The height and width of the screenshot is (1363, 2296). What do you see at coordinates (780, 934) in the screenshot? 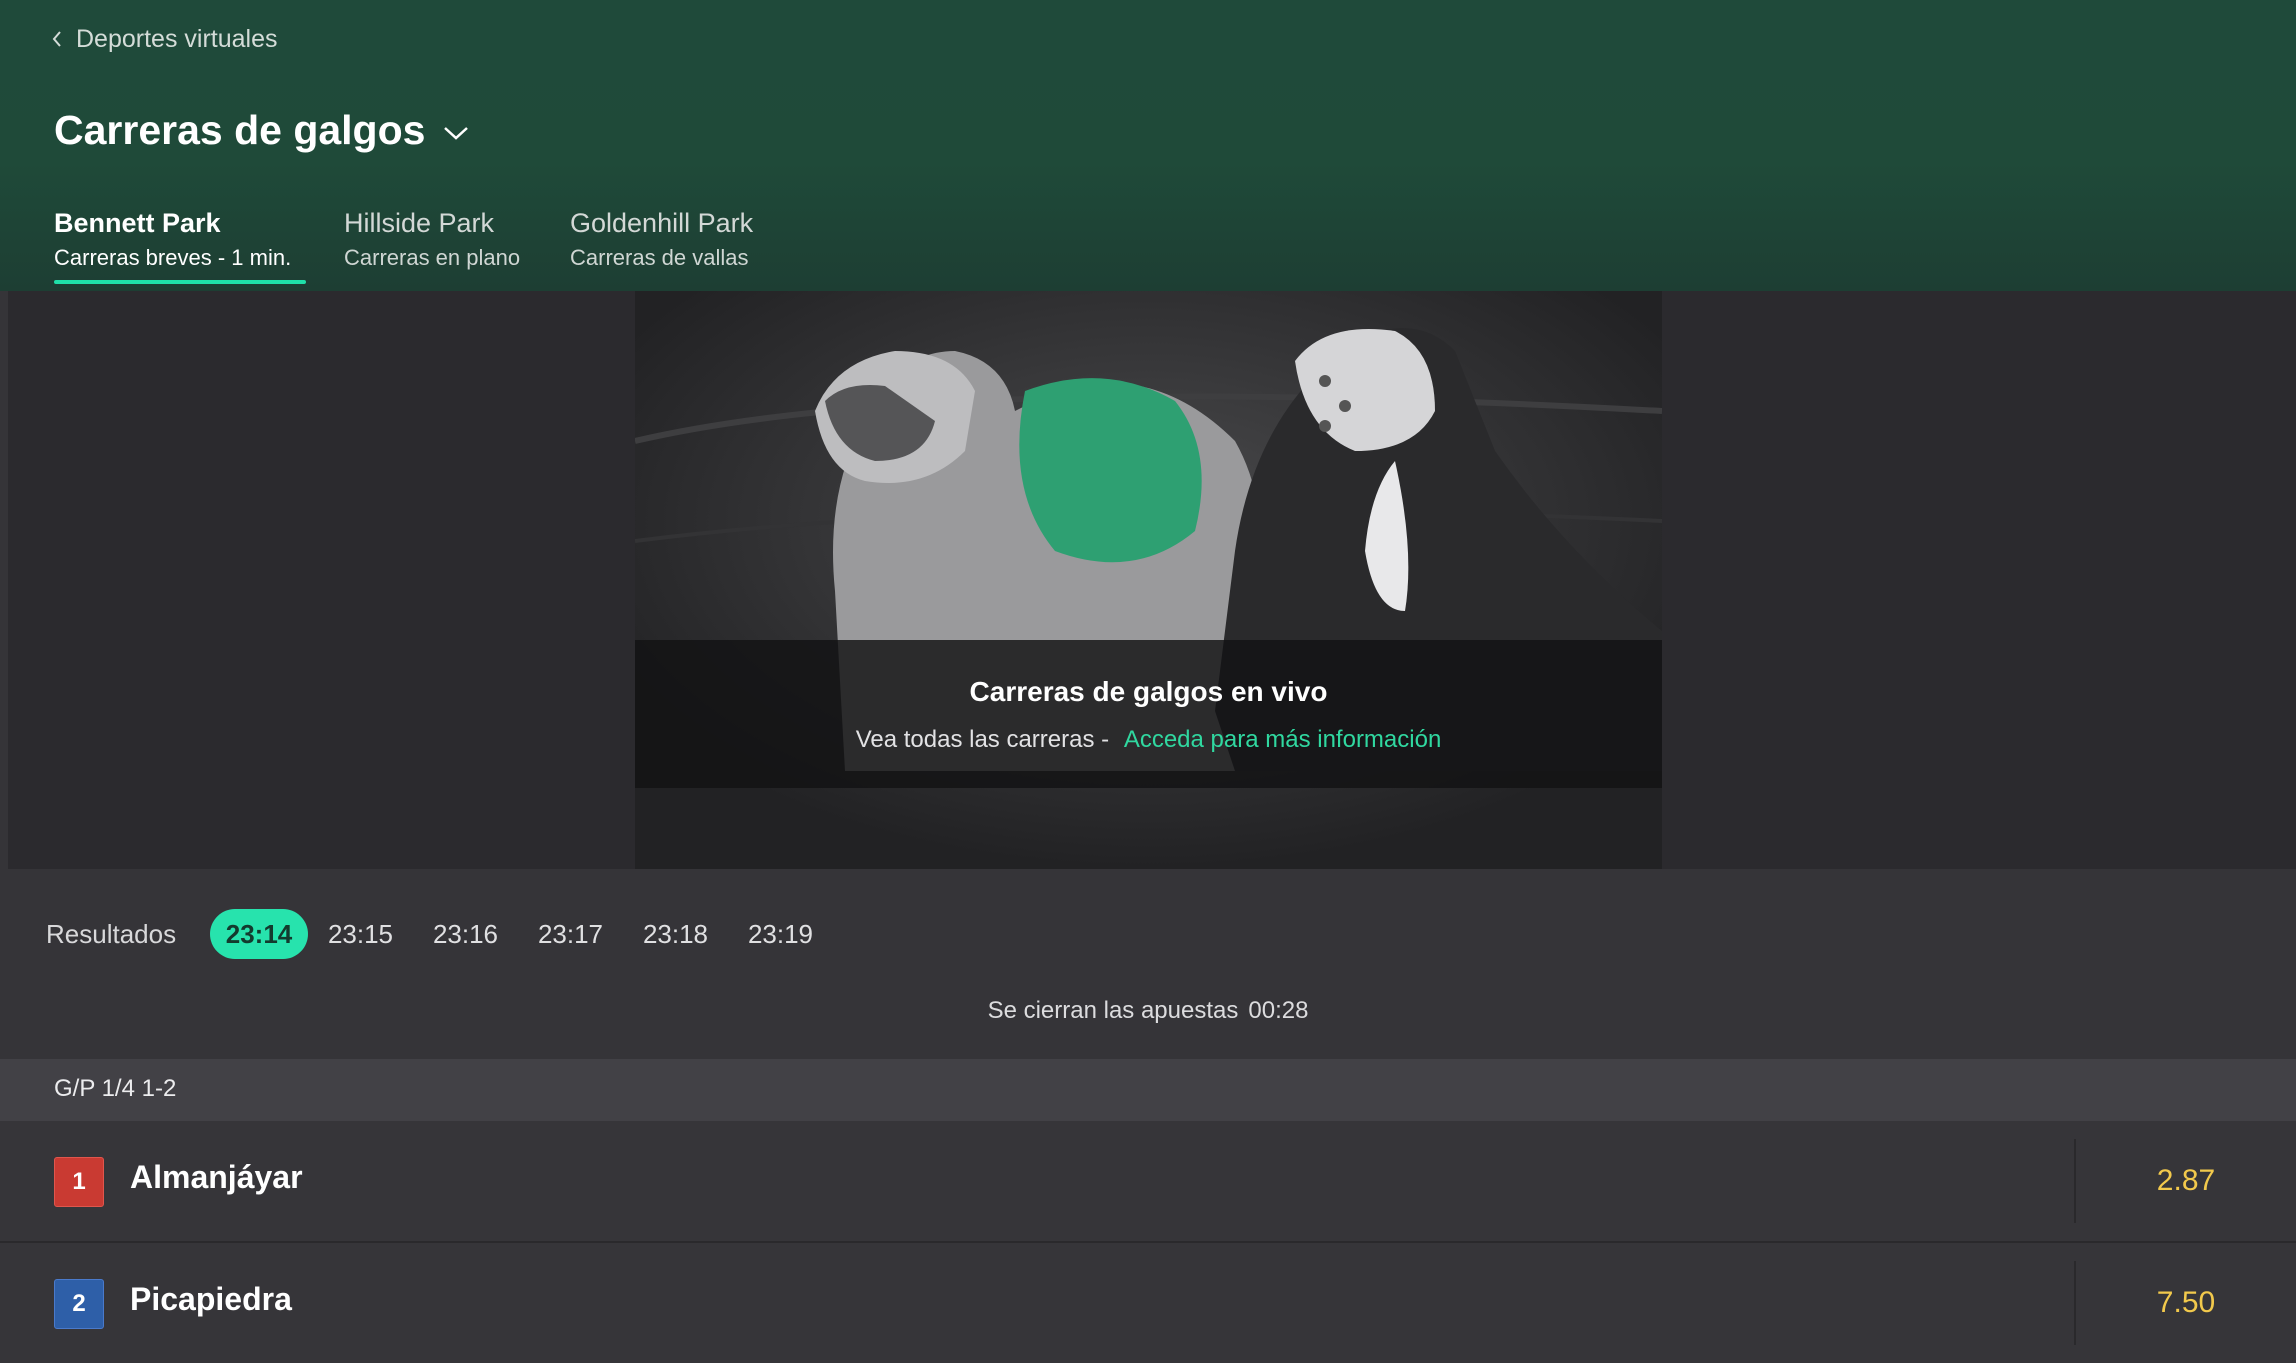
I see `race-time-slot: 23:19` at bounding box center [780, 934].